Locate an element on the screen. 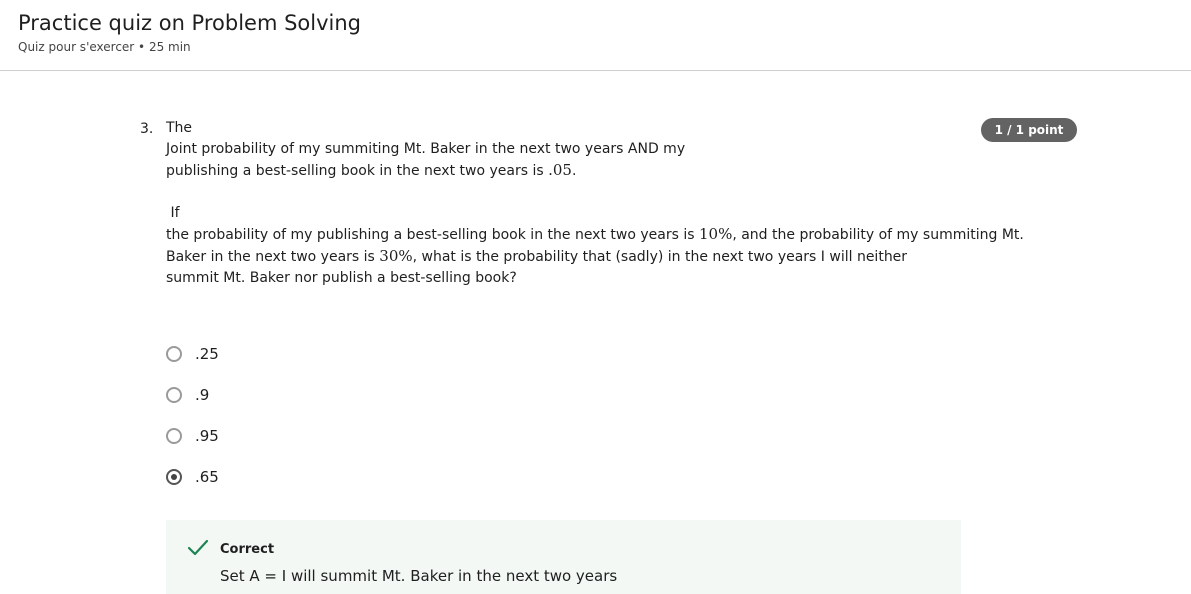 Image resolution: width=1191 pixels, height=594 pixels. quiz-meta: Quiz pour s'exercer • 25 min is located at coordinates (104, 47).